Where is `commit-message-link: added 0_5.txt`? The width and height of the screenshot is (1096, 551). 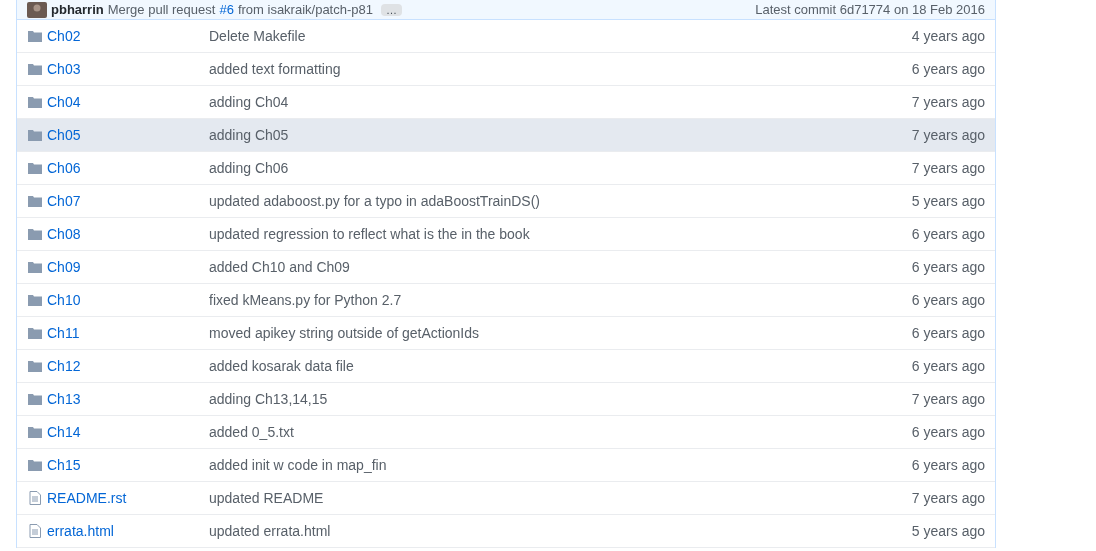
commit-message-link: added 0_5.txt is located at coordinates (251, 432).